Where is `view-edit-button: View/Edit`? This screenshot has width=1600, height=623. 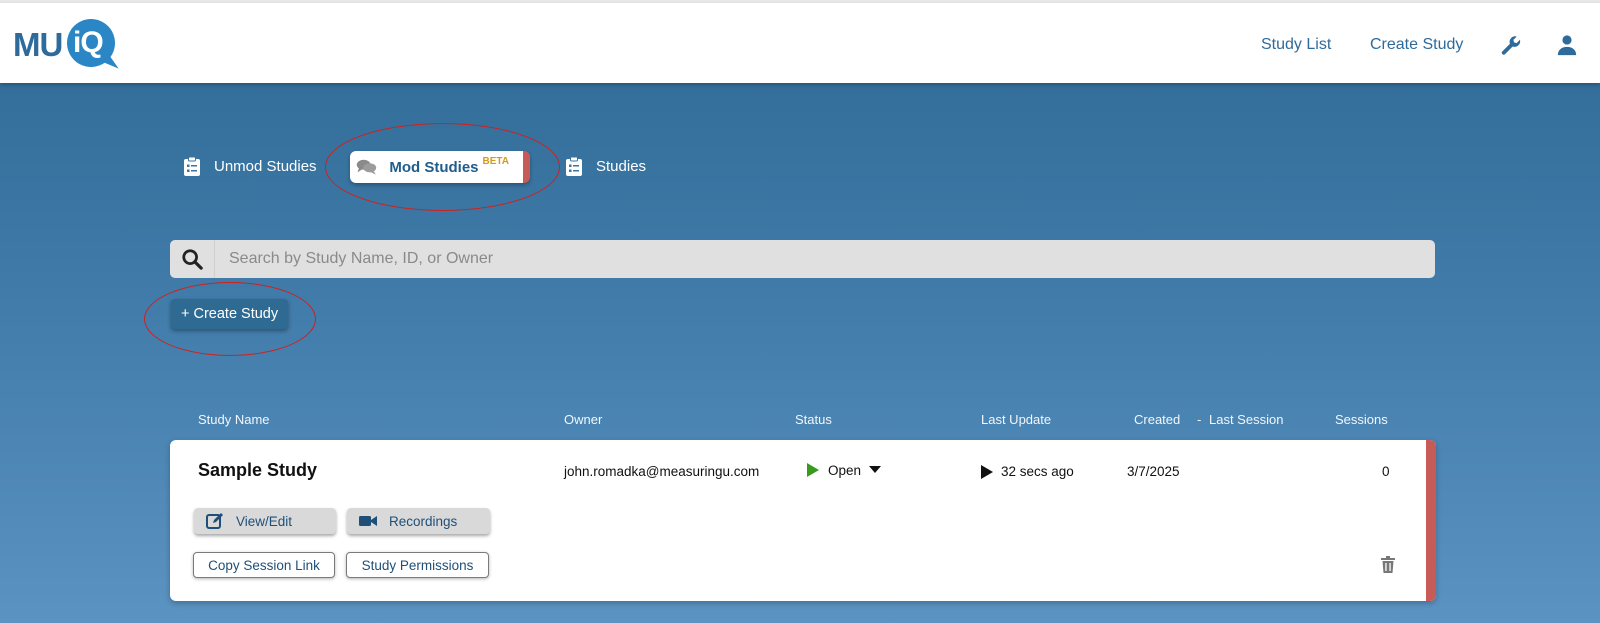
view-edit-button: View/Edit is located at coordinates (265, 521).